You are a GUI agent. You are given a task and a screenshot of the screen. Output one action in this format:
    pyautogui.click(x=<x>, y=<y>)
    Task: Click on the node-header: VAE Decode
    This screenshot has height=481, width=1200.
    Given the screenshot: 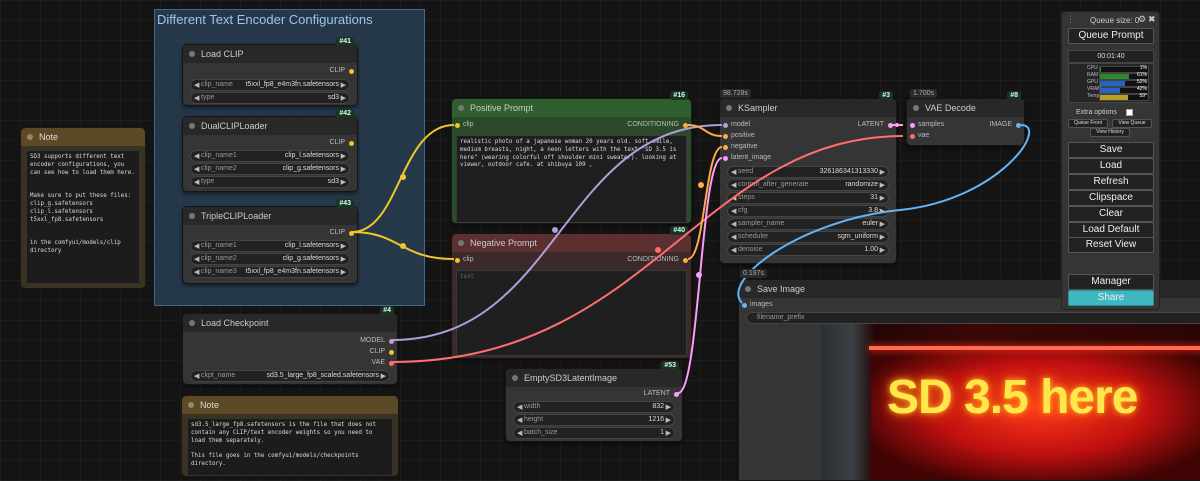 What is the action you would take?
    pyautogui.click(x=965, y=108)
    